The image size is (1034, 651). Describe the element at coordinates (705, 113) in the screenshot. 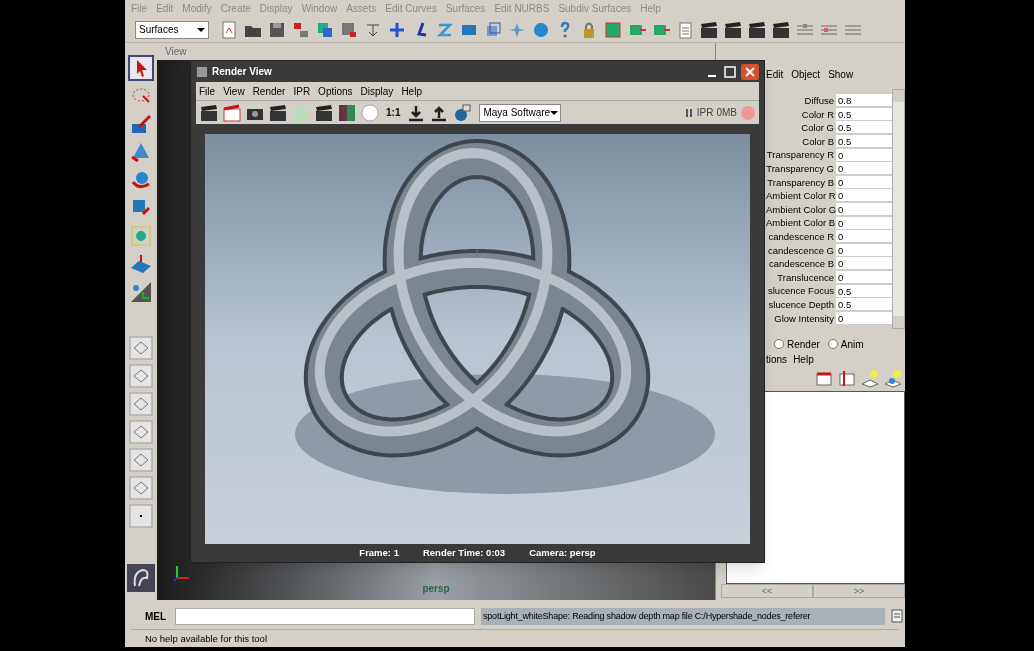

I see `ipr-label: IPR` at that location.